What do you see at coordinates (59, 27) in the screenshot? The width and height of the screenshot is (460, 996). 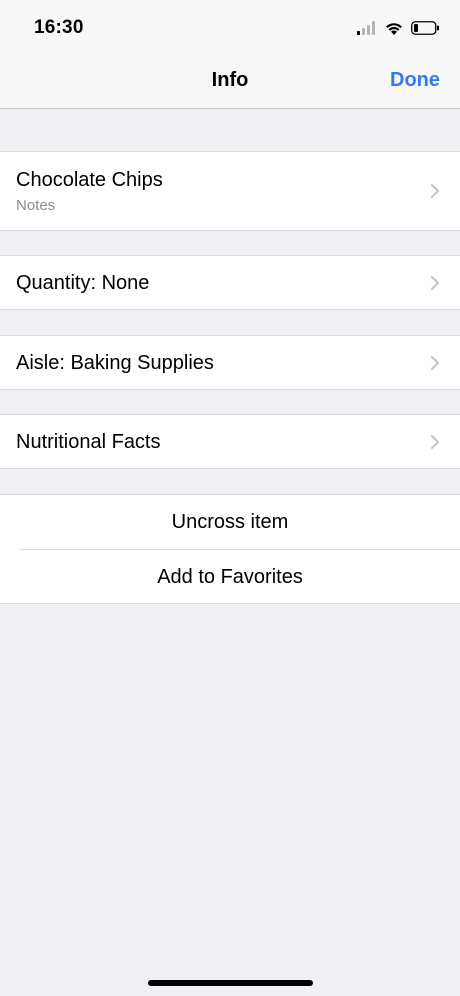 I see `status-time: 16:30` at bounding box center [59, 27].